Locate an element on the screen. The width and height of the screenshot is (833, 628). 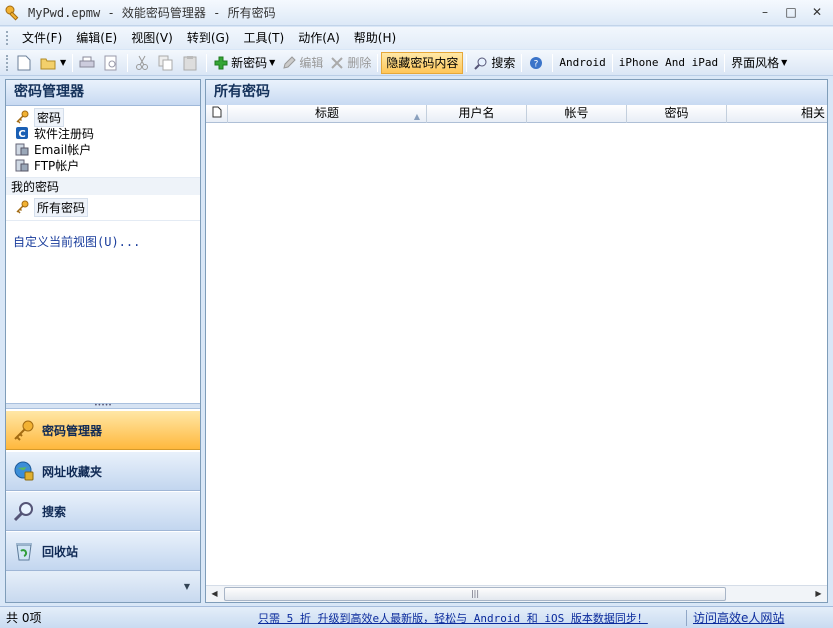
item-count: 共 0项 is located at coordinates (24, 618).